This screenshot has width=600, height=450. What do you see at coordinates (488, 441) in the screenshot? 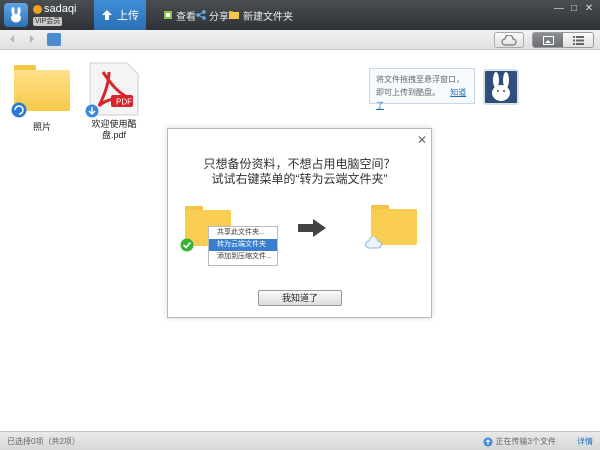
I see `transfer-icon` at bounding box center [488, 441].